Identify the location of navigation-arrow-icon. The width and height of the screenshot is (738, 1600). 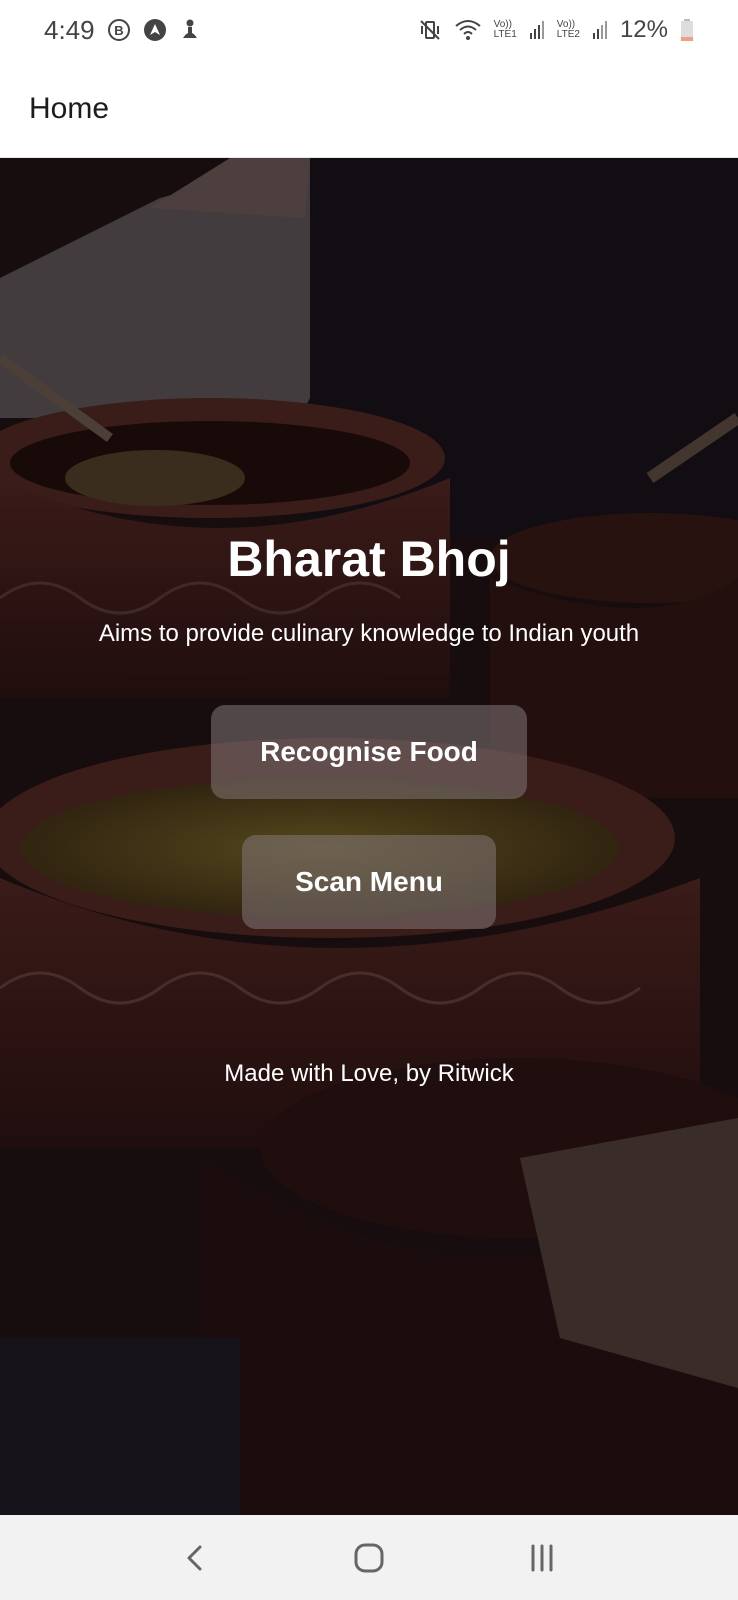
(155, 30).